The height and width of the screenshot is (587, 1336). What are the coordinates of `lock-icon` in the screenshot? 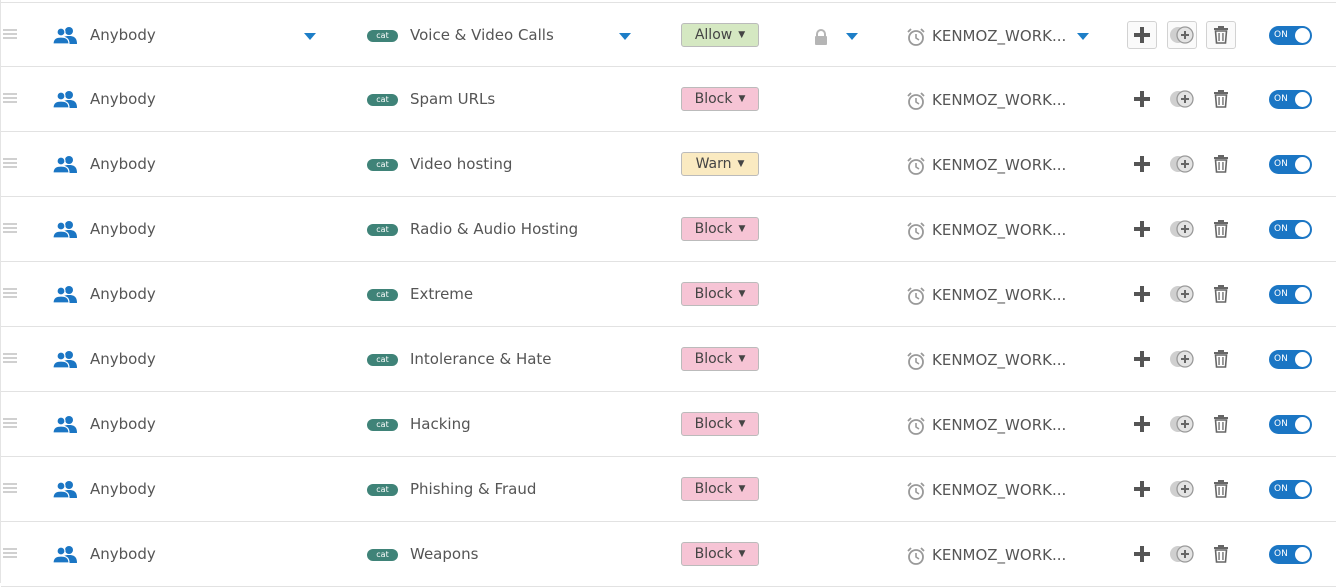 It's located at (821, 37).